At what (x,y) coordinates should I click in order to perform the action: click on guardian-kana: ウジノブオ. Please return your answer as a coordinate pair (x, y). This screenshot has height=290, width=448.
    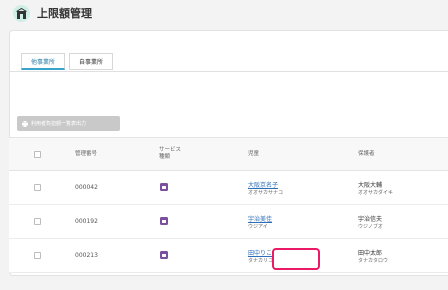
    Looking at the image, I should click on (370, 227).